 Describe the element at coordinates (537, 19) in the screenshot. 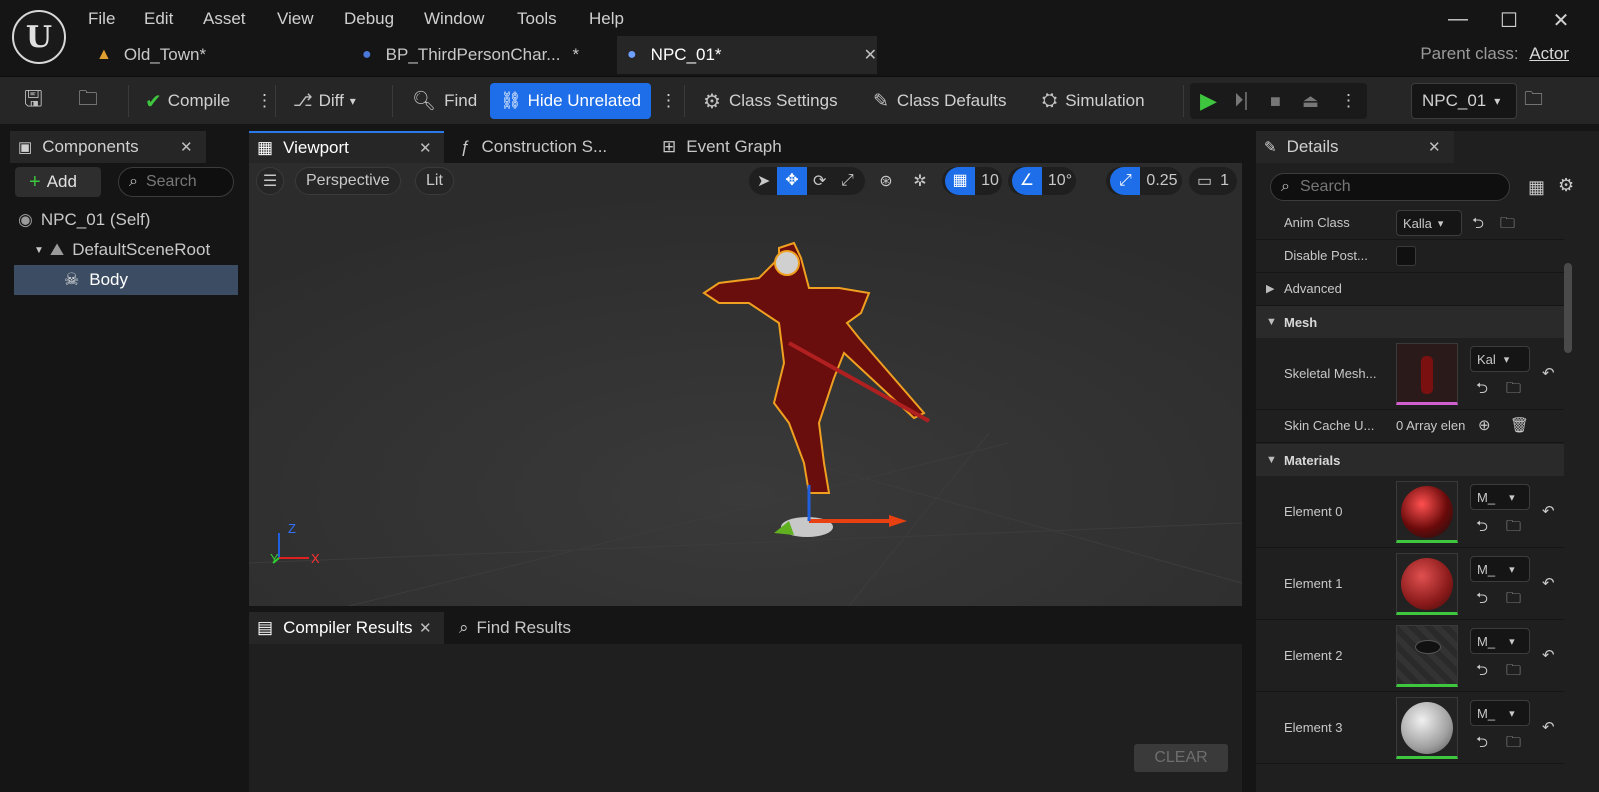

I see `menu-tools: Tools` at that location.